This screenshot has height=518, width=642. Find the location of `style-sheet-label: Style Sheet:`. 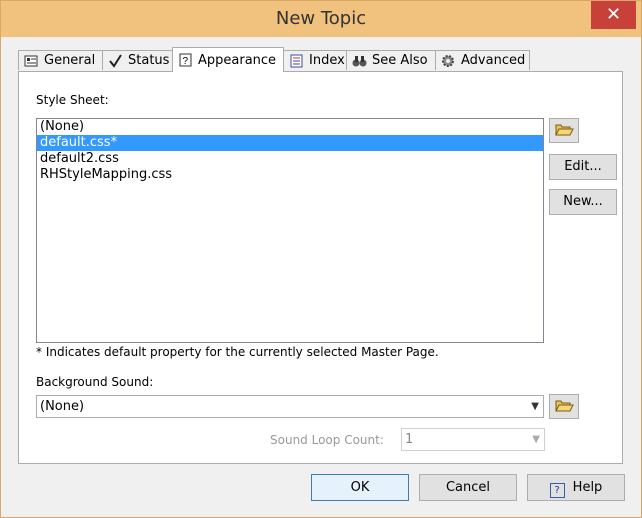

style-sheet-label: Style Sheet: is located at coordinates (72, 100).